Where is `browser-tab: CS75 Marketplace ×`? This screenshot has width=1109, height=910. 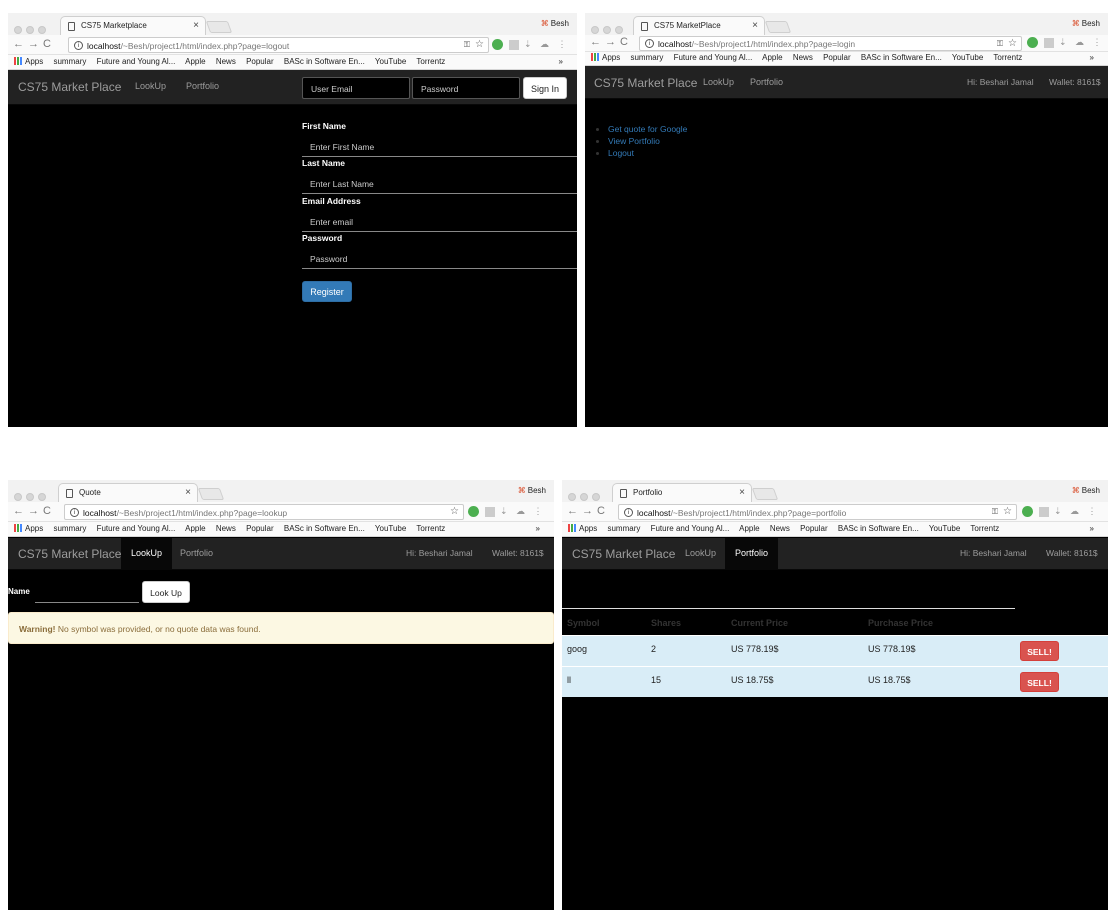 browser-tab: CS75 Marketplace × is located at coordinates (133, 25).